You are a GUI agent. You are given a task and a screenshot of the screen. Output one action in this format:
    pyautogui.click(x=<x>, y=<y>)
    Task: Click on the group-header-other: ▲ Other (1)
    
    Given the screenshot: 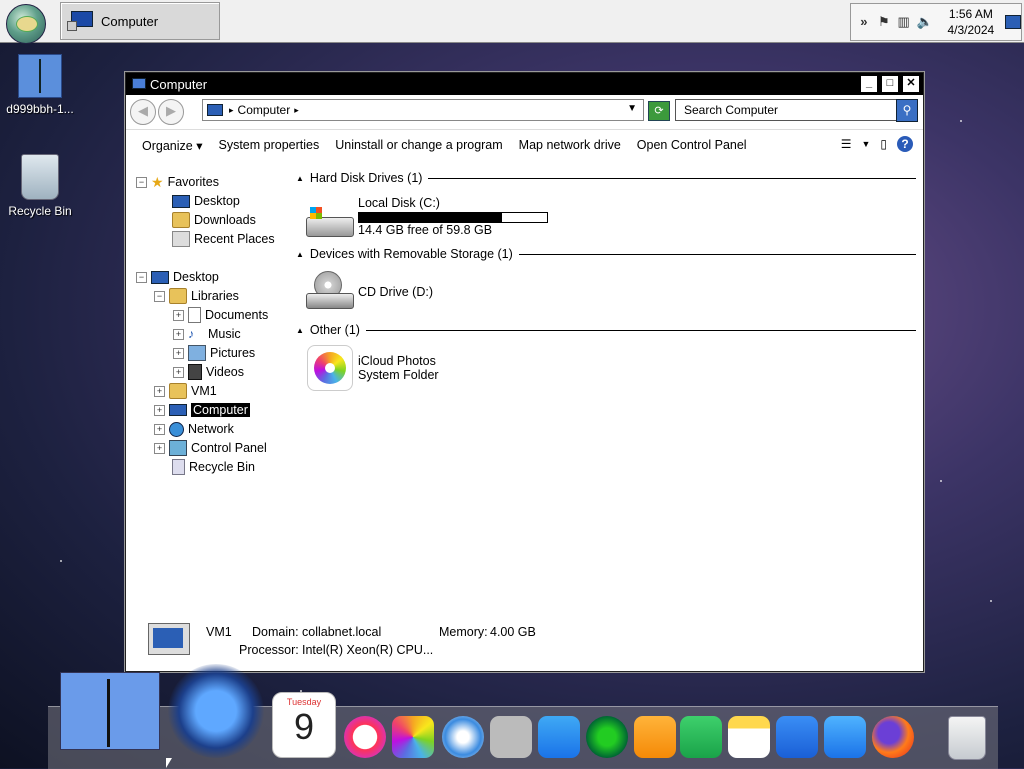 What is the action you would take?
    pyautogui.click(x=606, y=330)
    